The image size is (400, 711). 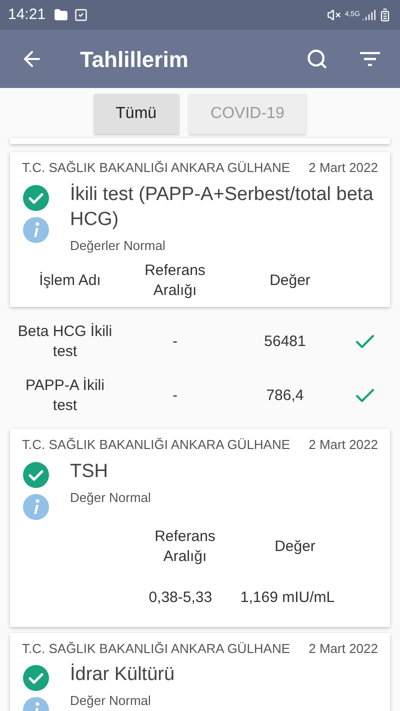 What do you see at coordinates (369, 15) in the screenshot?
I see `signal-icon` at bounding box center [369, 15].